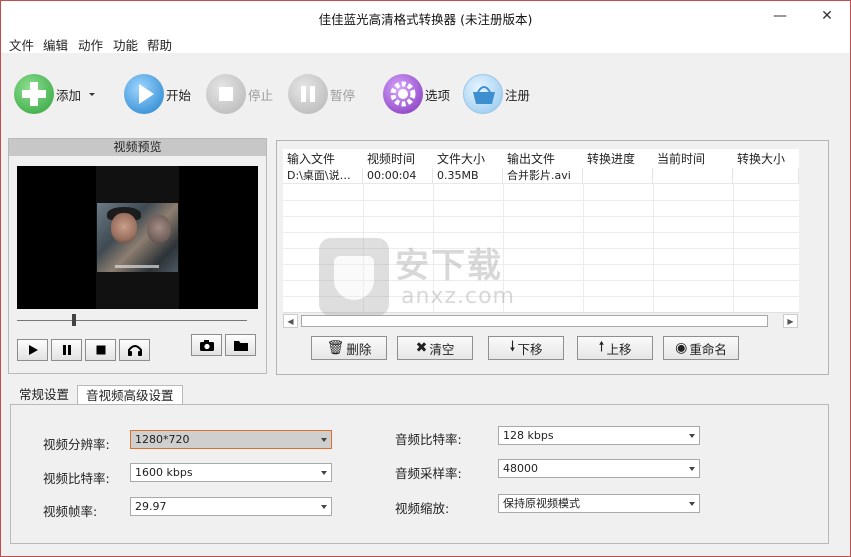  What do you see at coordinates (151, 506) in the screenshot?
I see `frame-rate-value: 29.97` at bounding box center [151, 506].